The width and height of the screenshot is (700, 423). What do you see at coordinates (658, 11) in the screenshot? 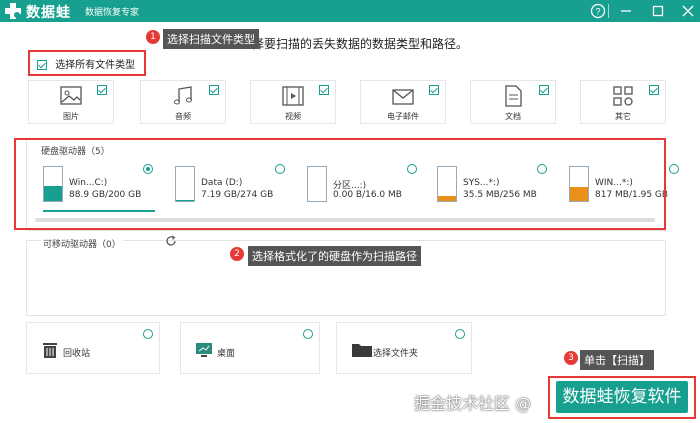
I see `maximize-button` at bounding box center [658, 11].